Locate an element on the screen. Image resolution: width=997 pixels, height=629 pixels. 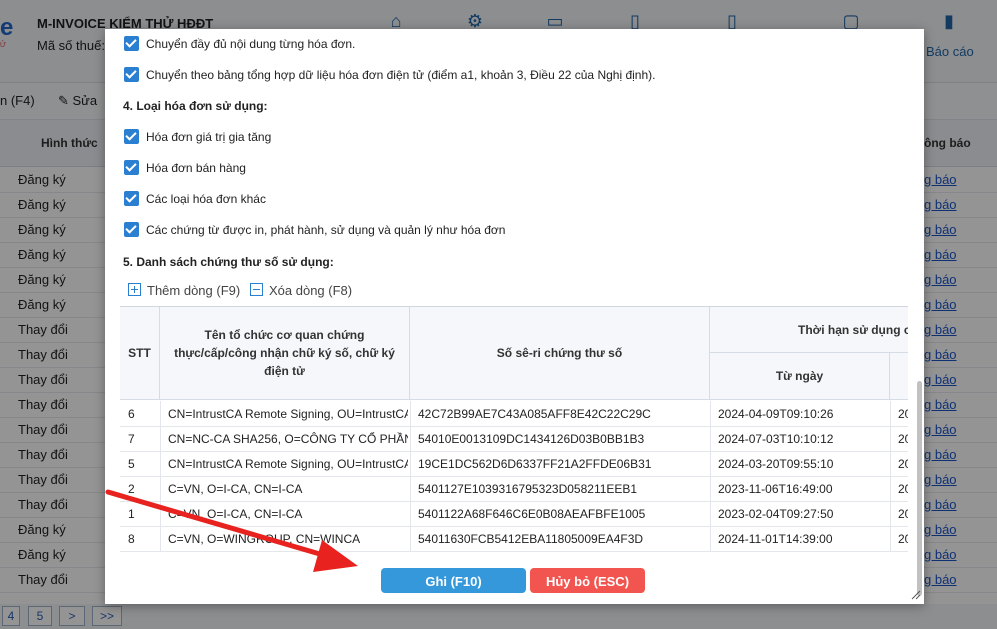
cell-from-date: 2023-02-04T09:27:50 is located at coordinates (776, 514).